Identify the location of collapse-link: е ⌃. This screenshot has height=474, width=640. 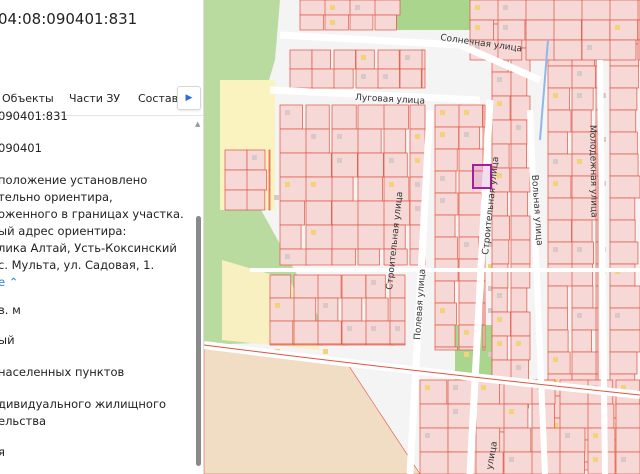
(9, 282).